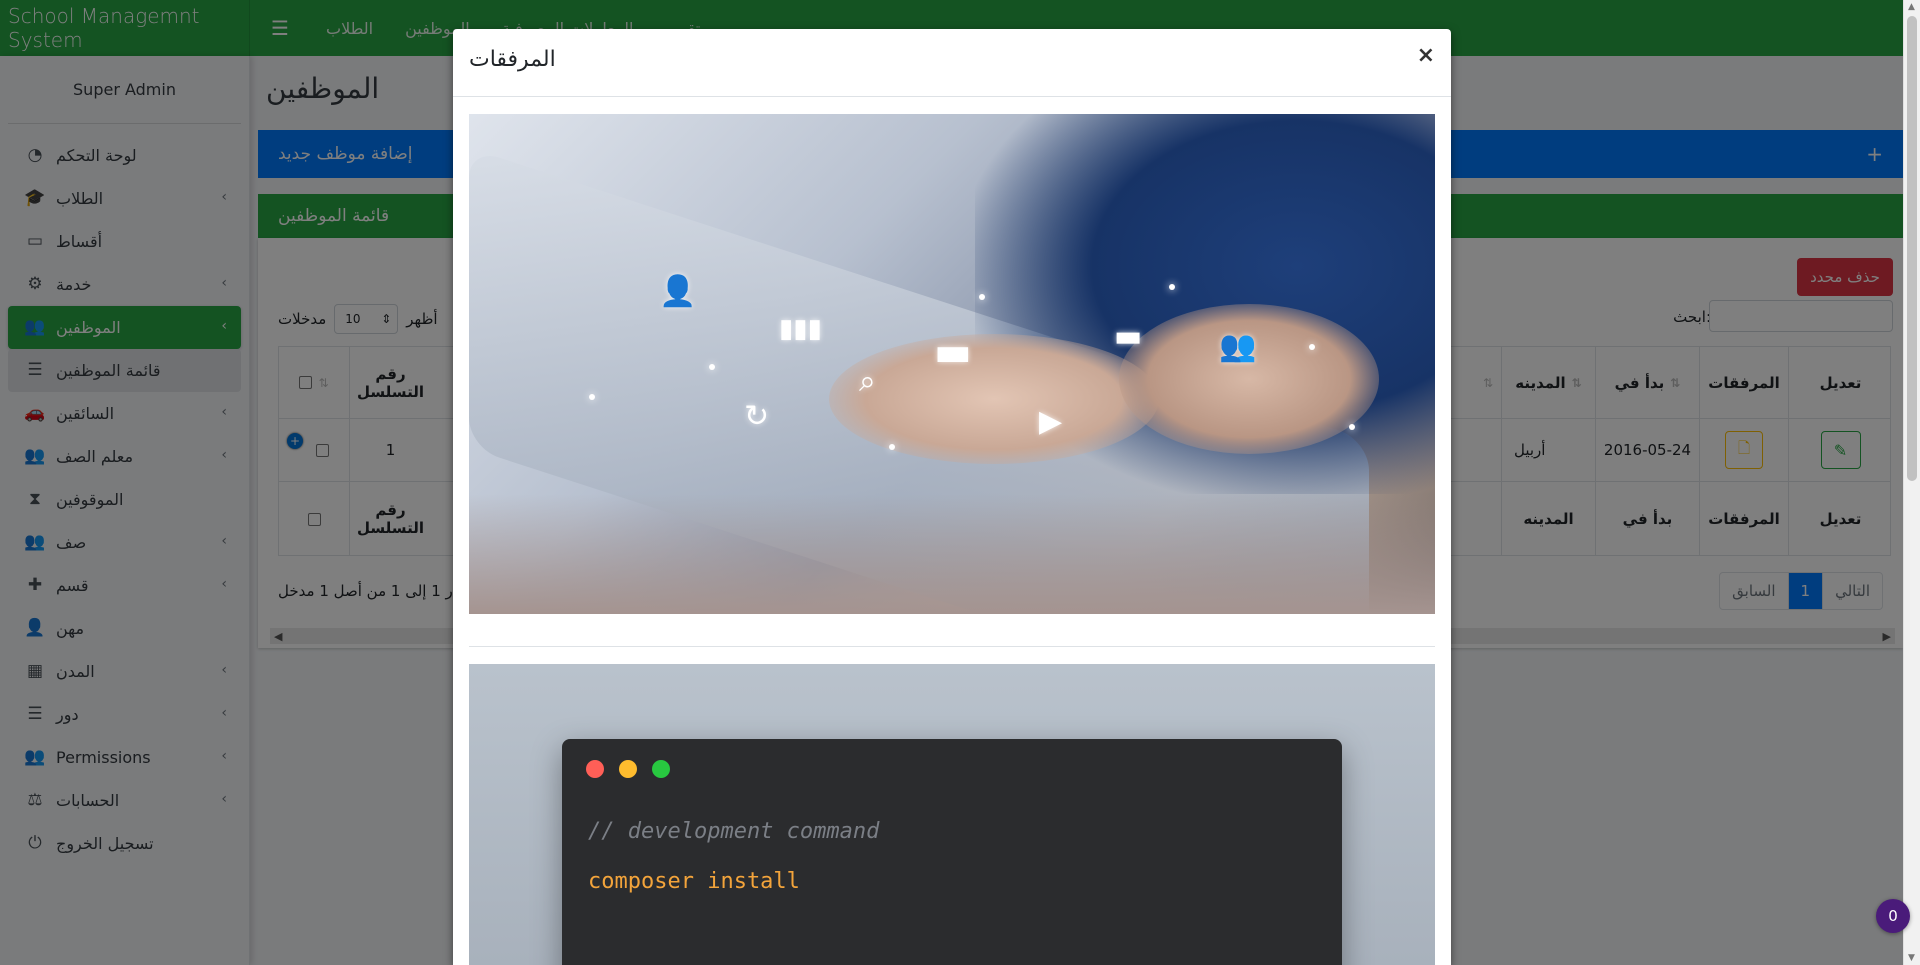 This screenshot has height=965, width=1920. Describe the element at coordinates (678, 291) in the screenshot. I see `user-icon: 👤` at that location.